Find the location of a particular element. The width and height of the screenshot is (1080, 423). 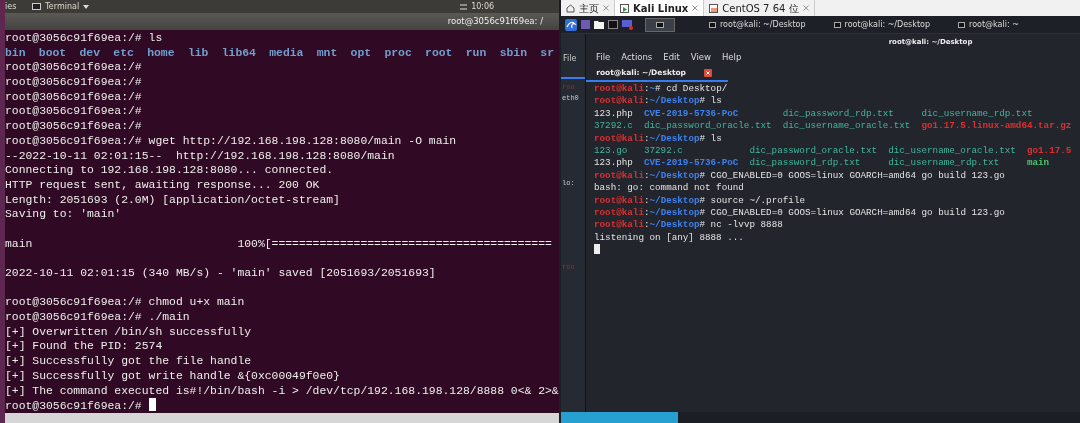

close-icon is located at coordinates (708, 72).